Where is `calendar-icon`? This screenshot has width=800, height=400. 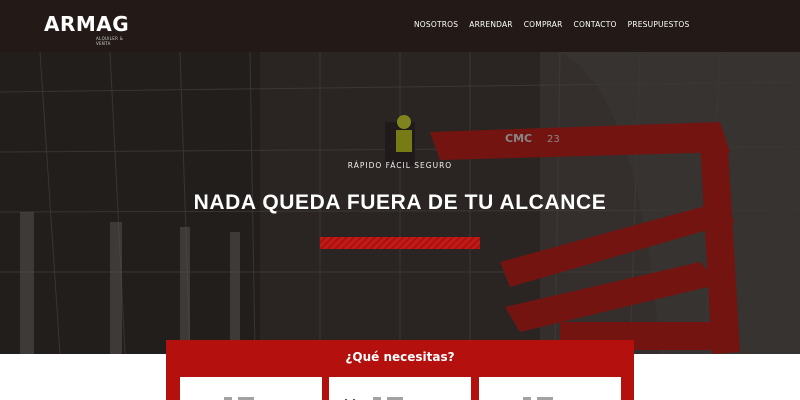
calendar-icon is located at coordinates (350, 397).